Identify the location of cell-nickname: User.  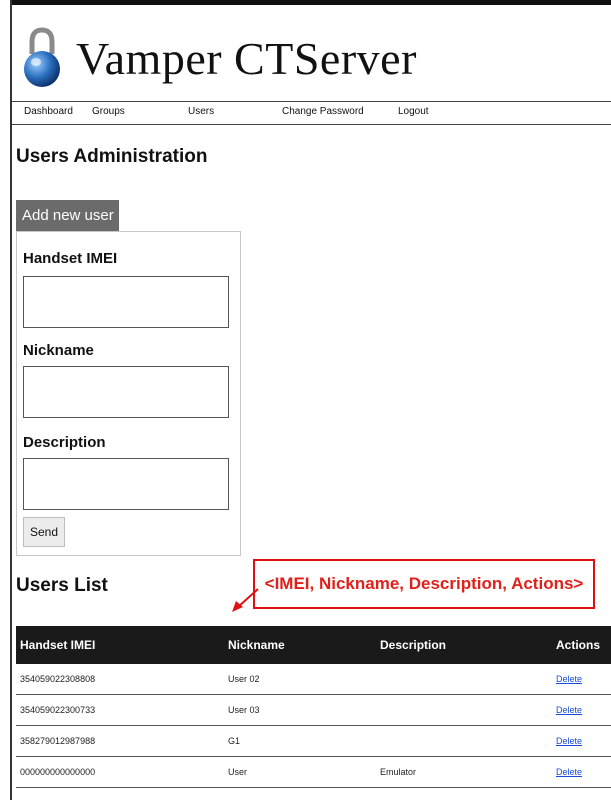
(238, 772).